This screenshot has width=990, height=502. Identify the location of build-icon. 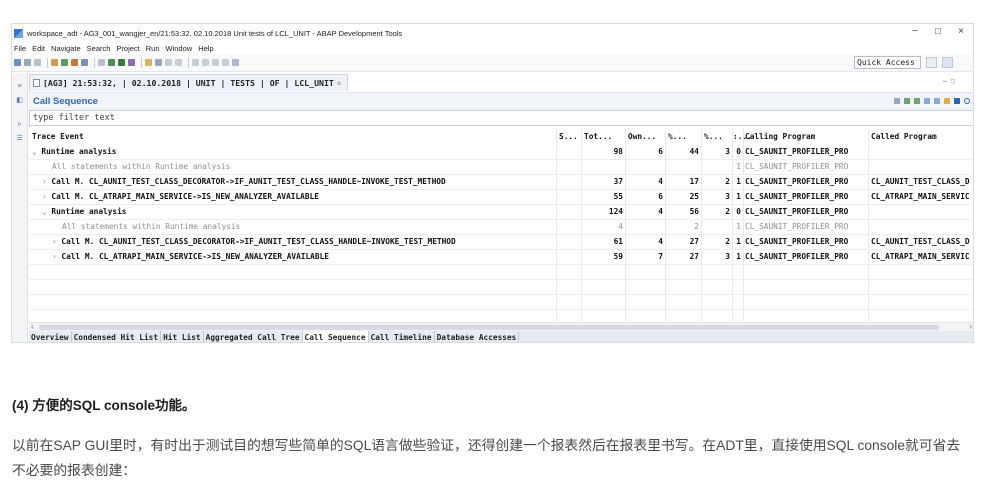
(84, 62).